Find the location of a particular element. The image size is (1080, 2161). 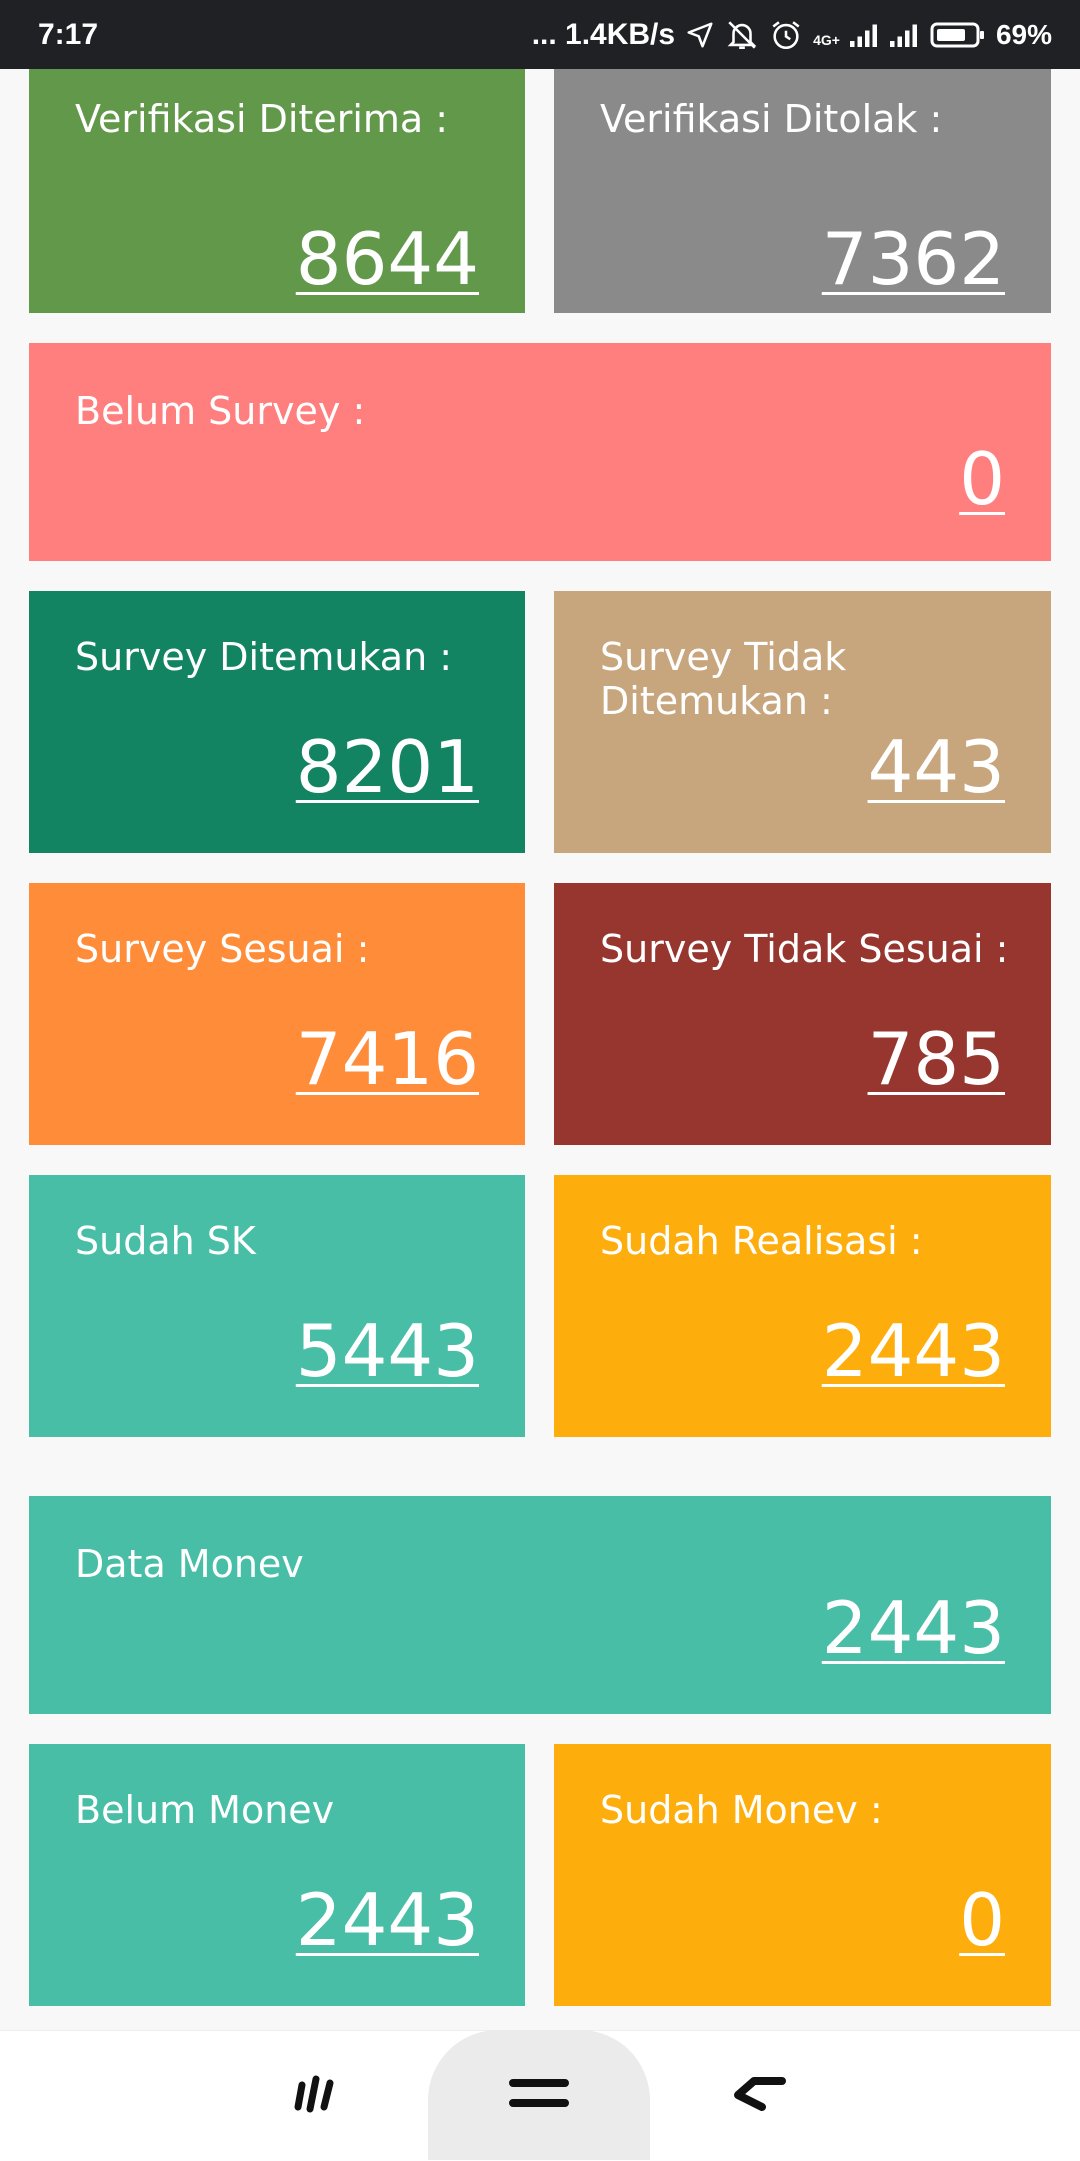

card-survey-tidak-ditemukan: Survey Tidak Ditemukan : 443 is located at coordinates (802, 722).